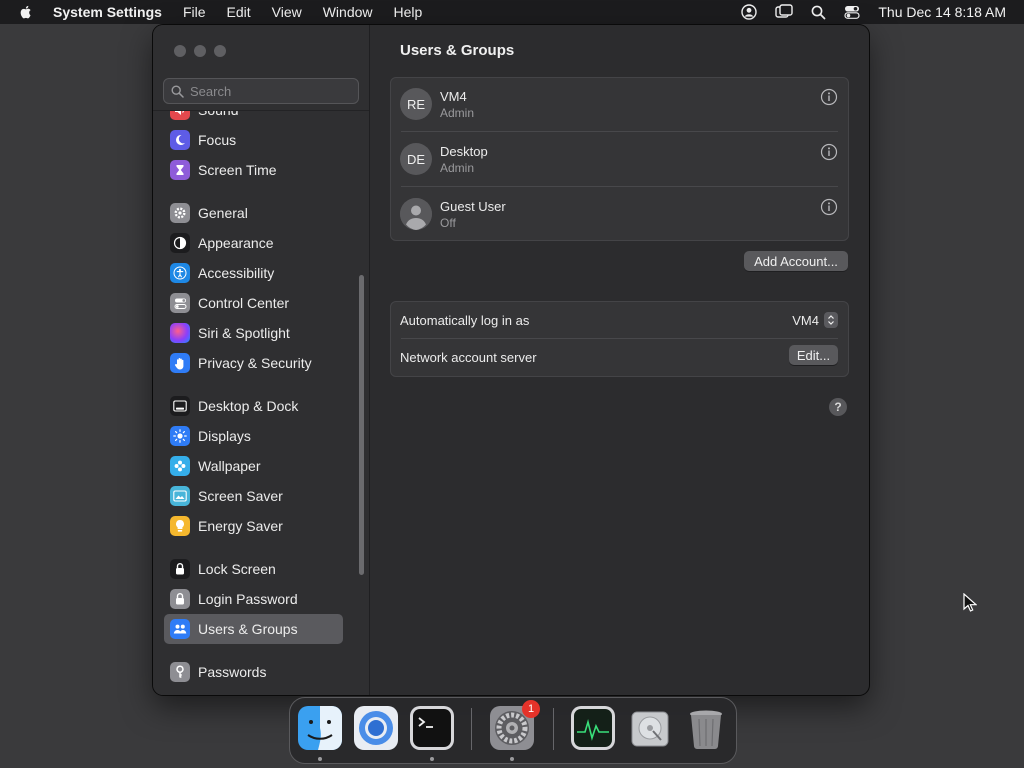  What do you see at coordinates (232, 672) in the screenshot?
I see `sidebar-item-label: Passwords` at bounding box center [232, 672].